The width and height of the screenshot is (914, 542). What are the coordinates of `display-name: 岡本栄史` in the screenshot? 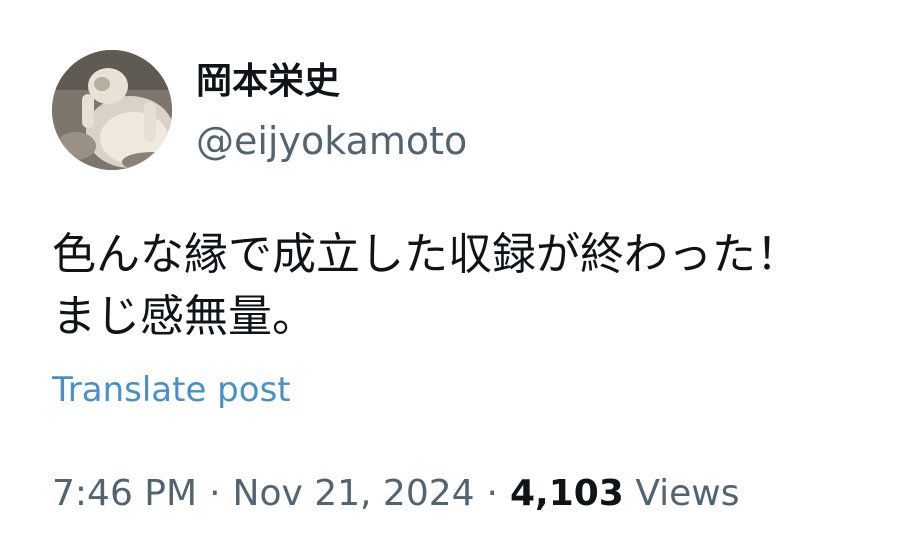 It's located at (268, 82).